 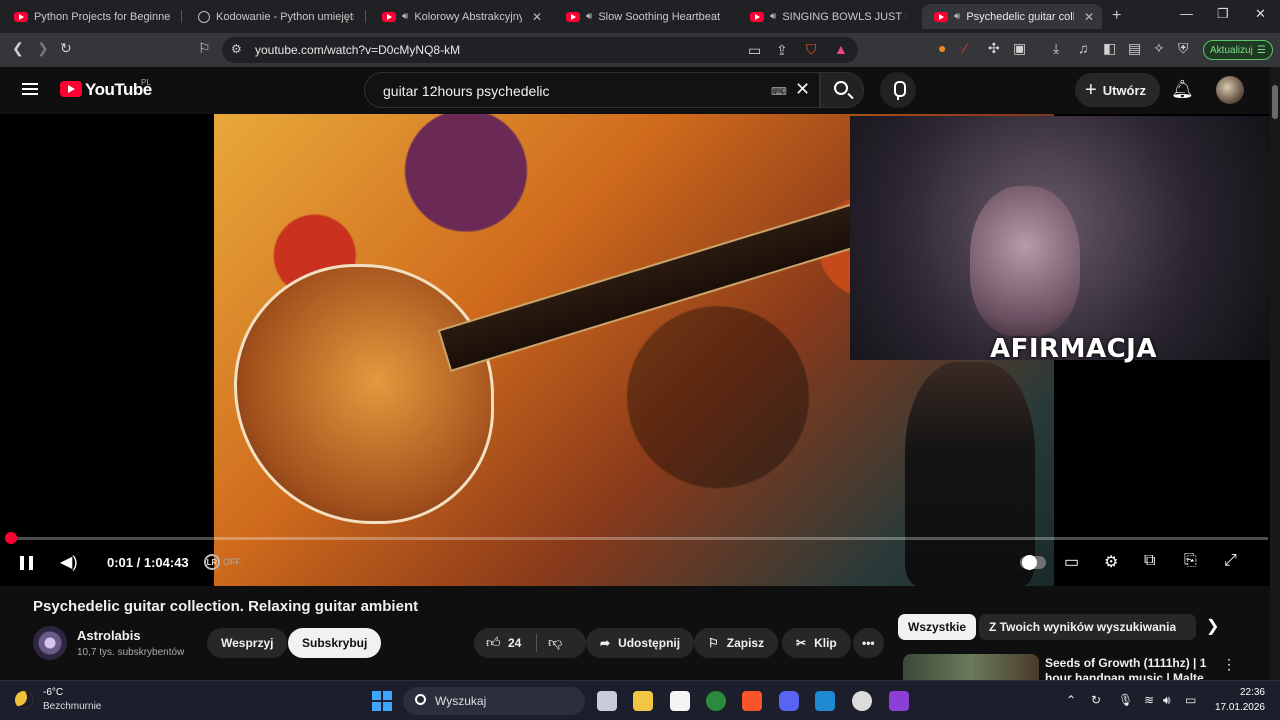 I want to click on chevron-right-icon: ❯, so click(x=1212, y=626).